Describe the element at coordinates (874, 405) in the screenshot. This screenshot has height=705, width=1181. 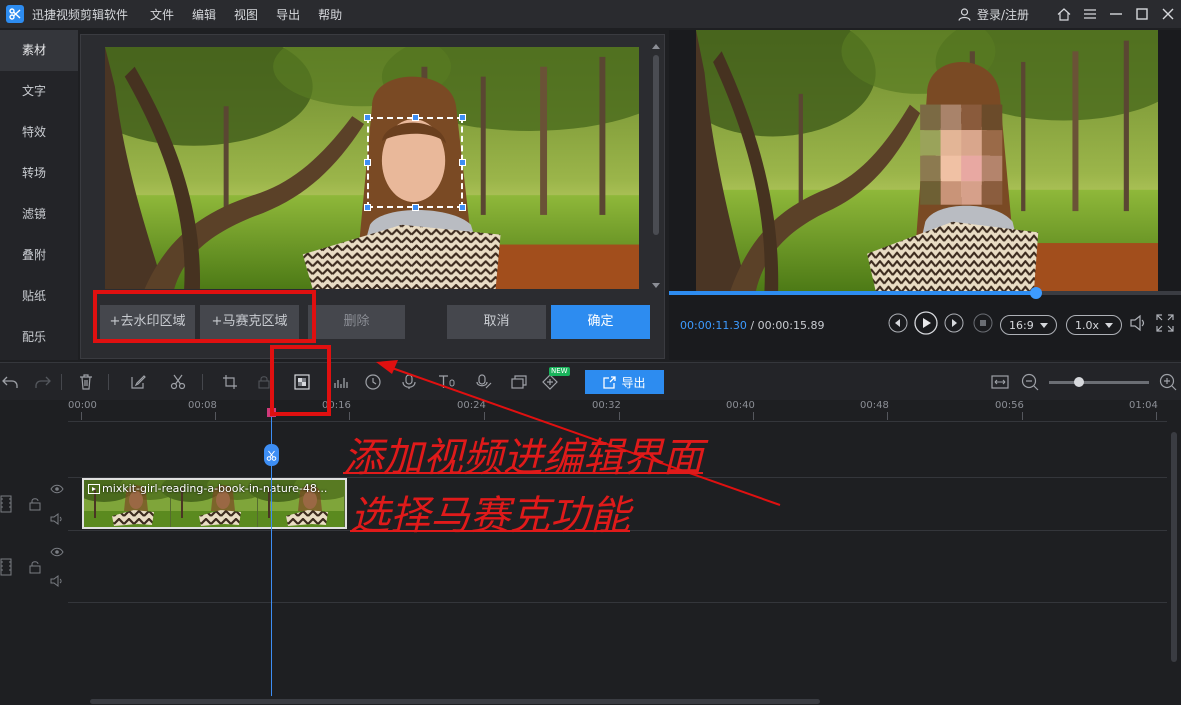
I see `tick-label: 00:48` at that location.